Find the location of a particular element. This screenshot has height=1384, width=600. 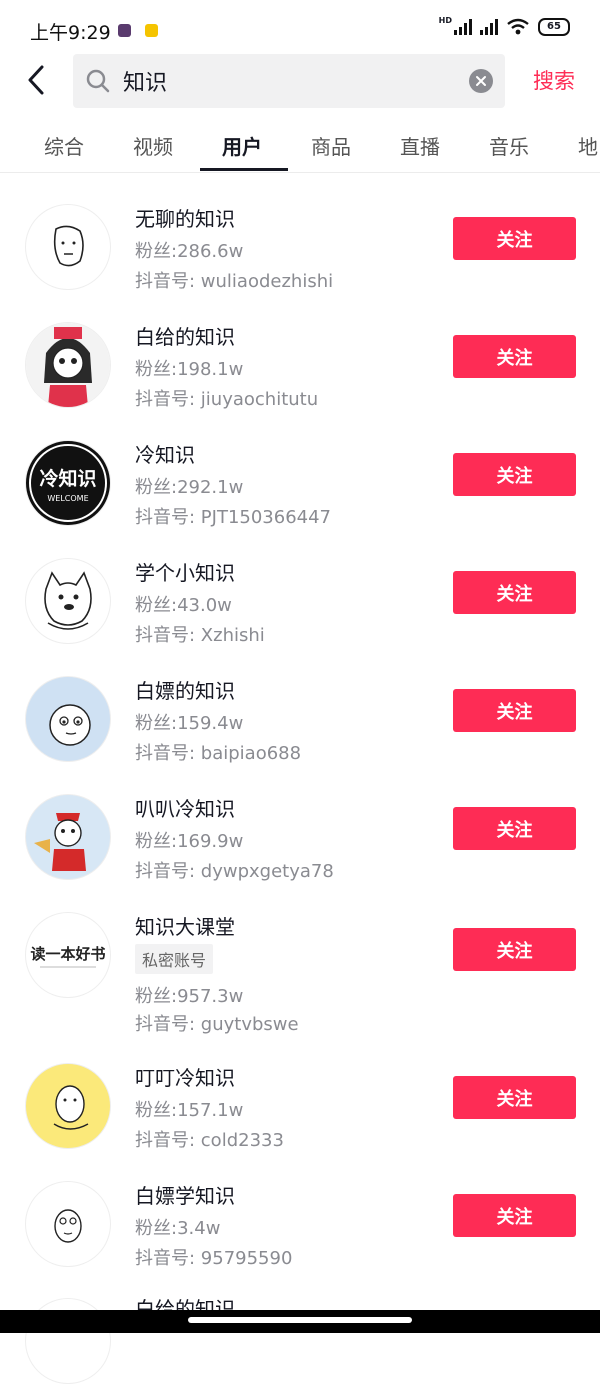

tab-live: 直播 is located at coordinates (420, 145).